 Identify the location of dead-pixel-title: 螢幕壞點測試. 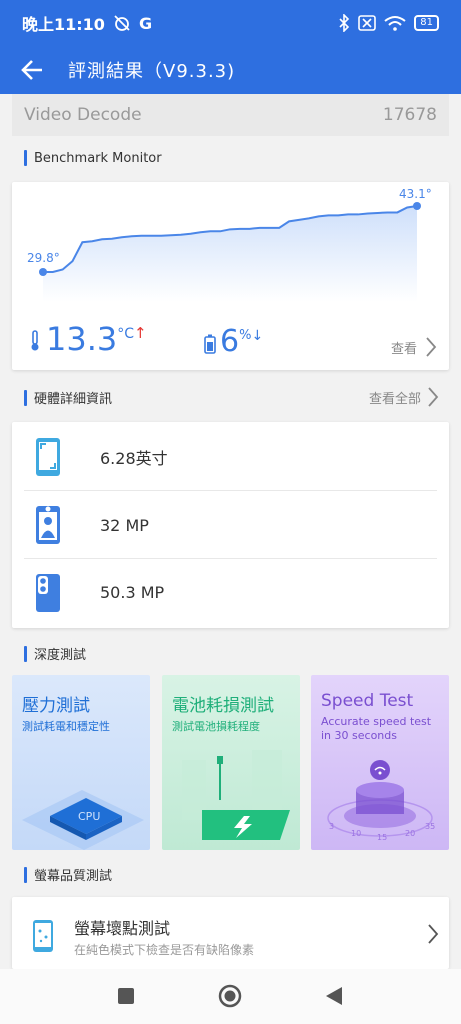
(122, 928).